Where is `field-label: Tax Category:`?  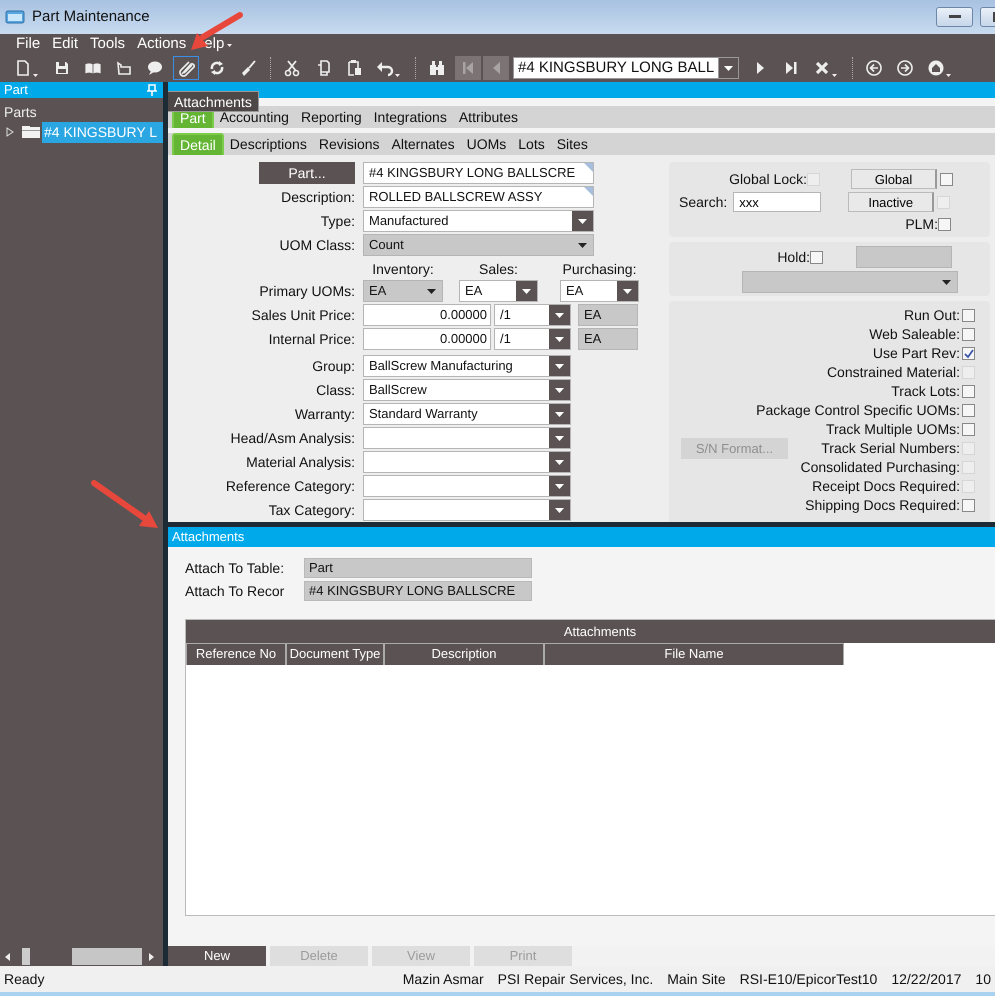 field-label: Tax Category: is located at coordinates (311, 510).